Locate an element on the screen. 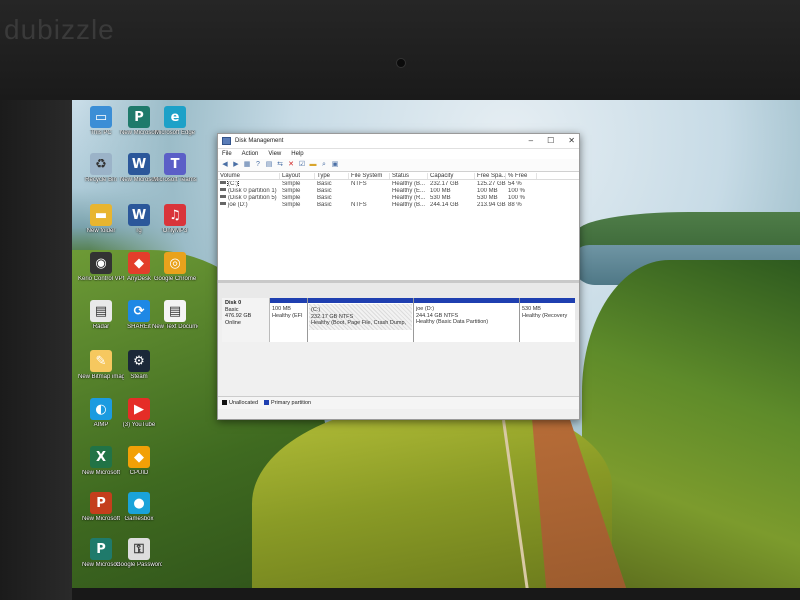  menu-view: View is located at coordinates (274, 154).